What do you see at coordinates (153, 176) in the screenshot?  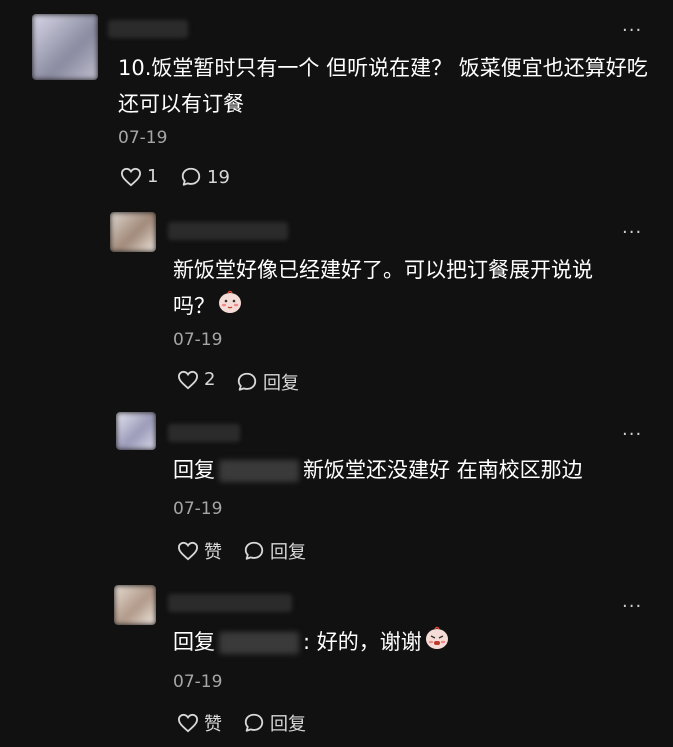 I see `like-count: 1` at bounding box center [153, 176].